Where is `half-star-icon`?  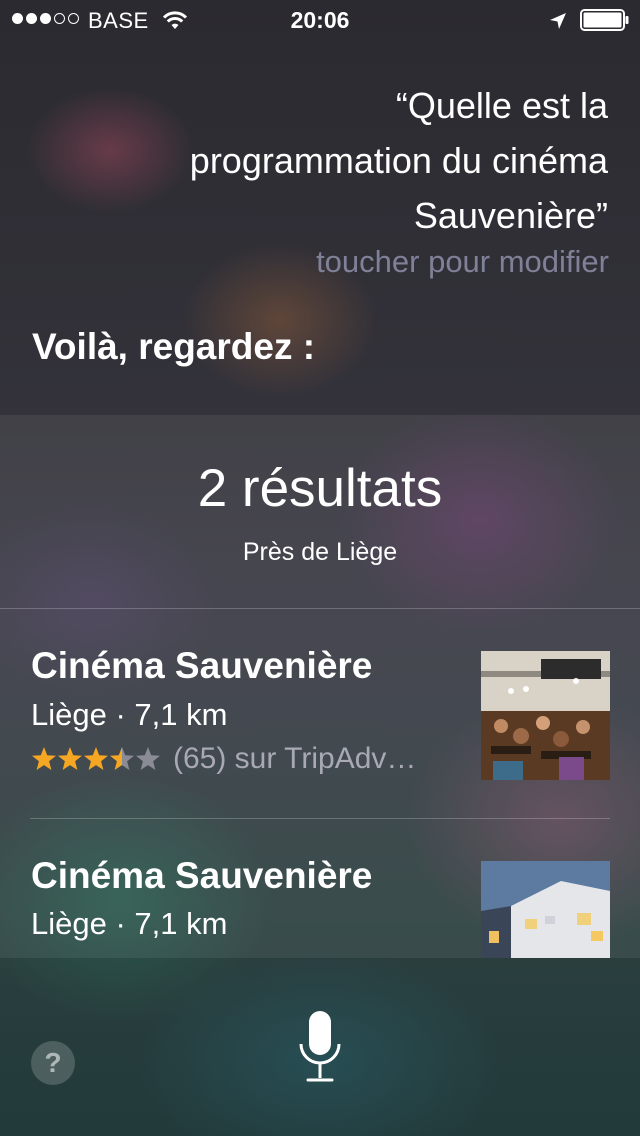 half-star-icon is located at coordinates (122, 758).